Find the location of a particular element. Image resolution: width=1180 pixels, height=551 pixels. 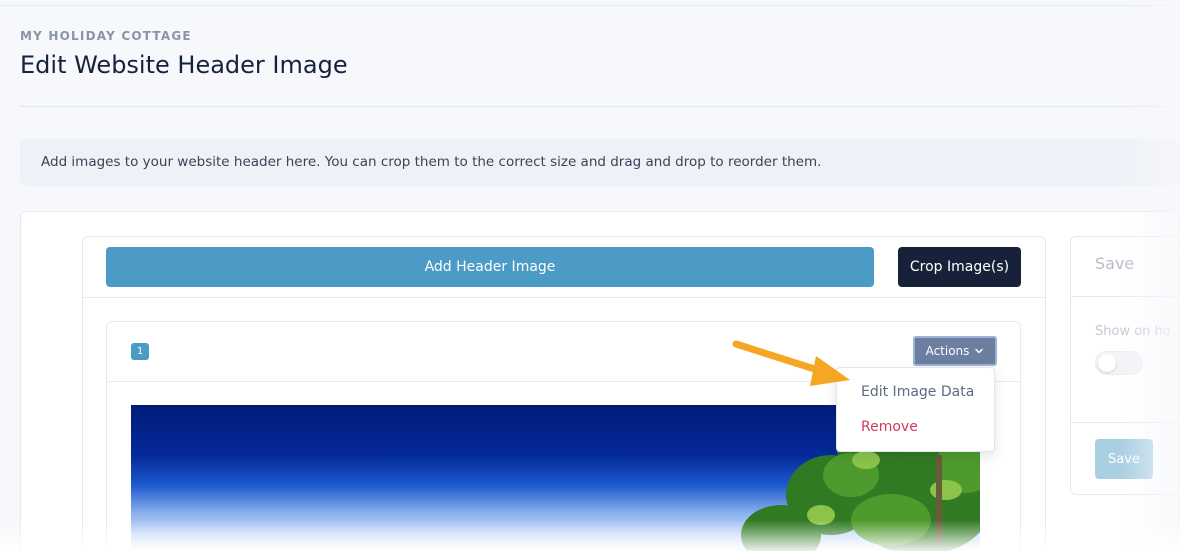

crop-images-button: Crop Image(s) is located at coordinates (959, 267).